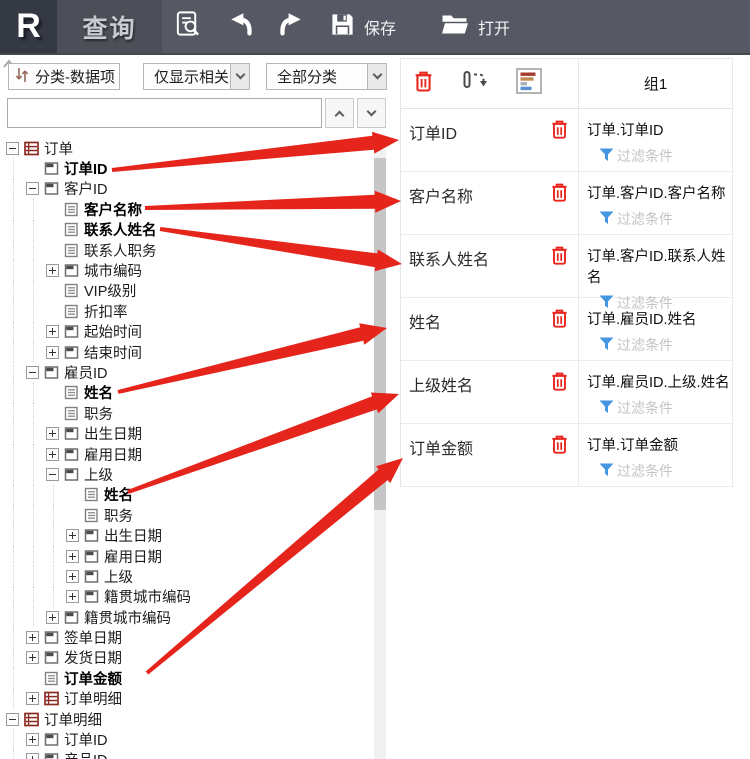  What do you see at coordinates (475, 26) in the screenshot?
I see `open-button: 打开` at bounding box center [475, 26].